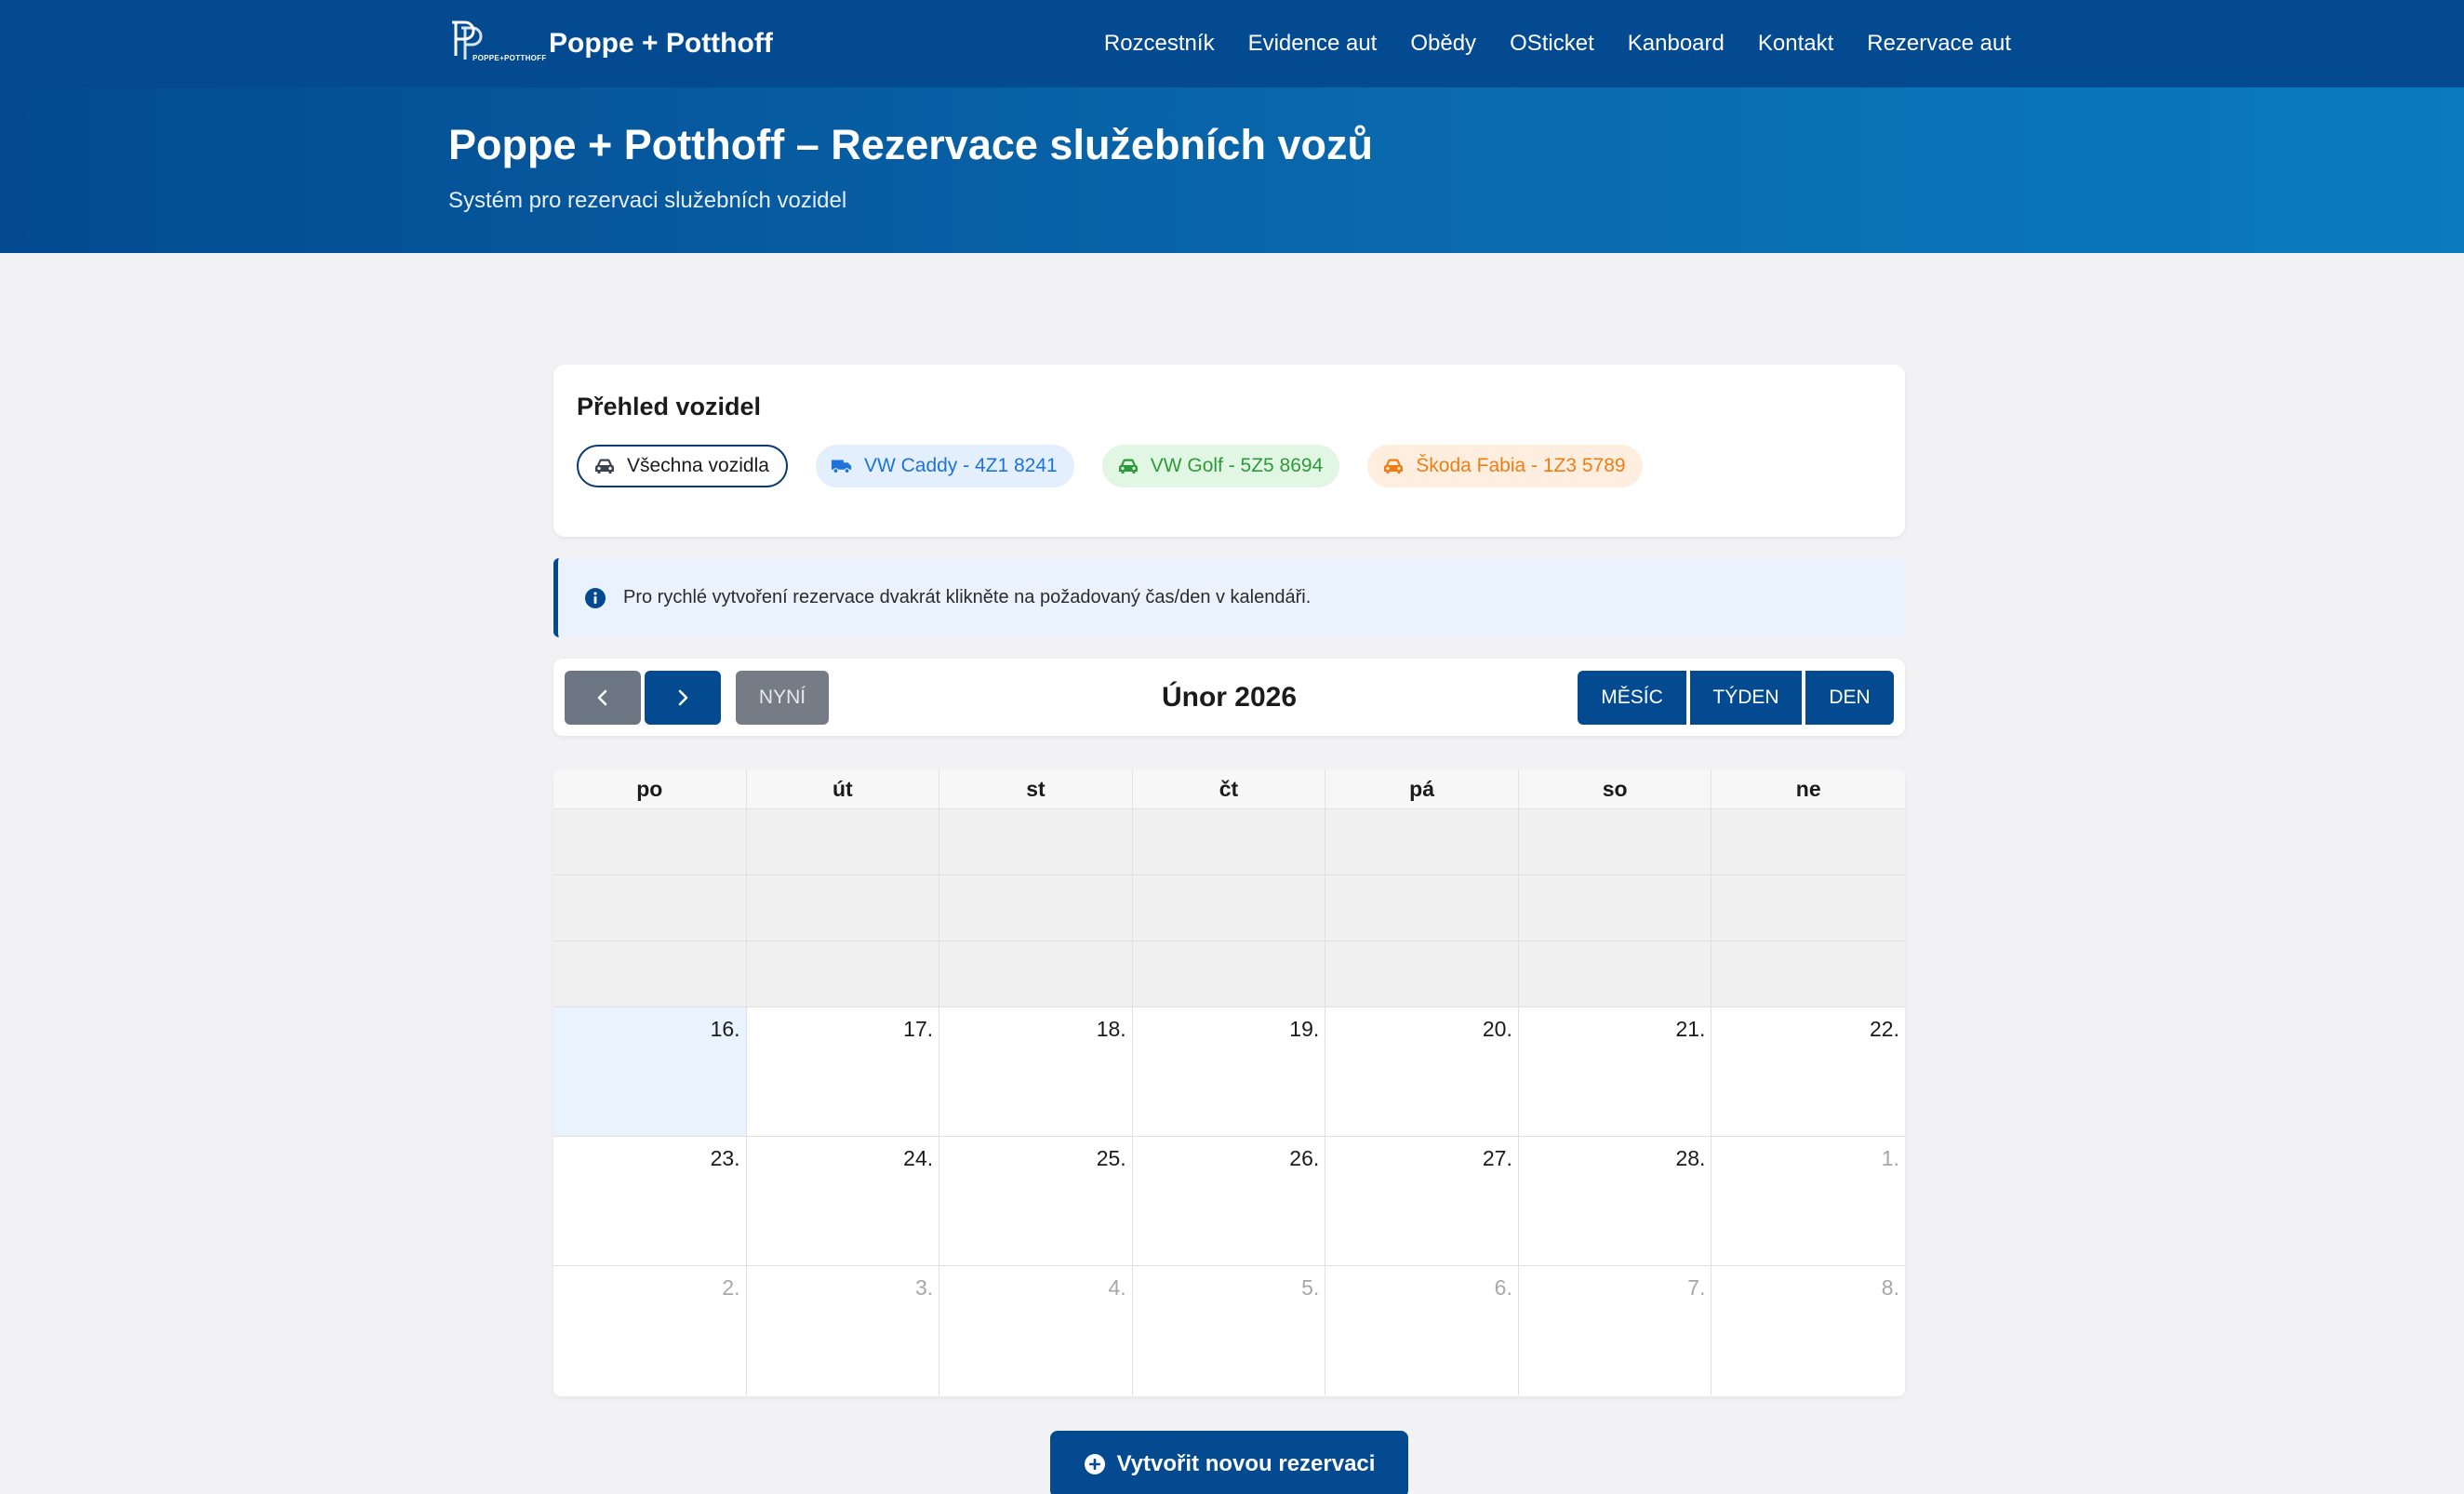 Image resolution: width=2464 pixels, height=1494 pixels. What do you see at coordinates (1443, 44) in the screenshot?
I see `nav-link-obedy: Obědy` at bounding box center [1443, 44].